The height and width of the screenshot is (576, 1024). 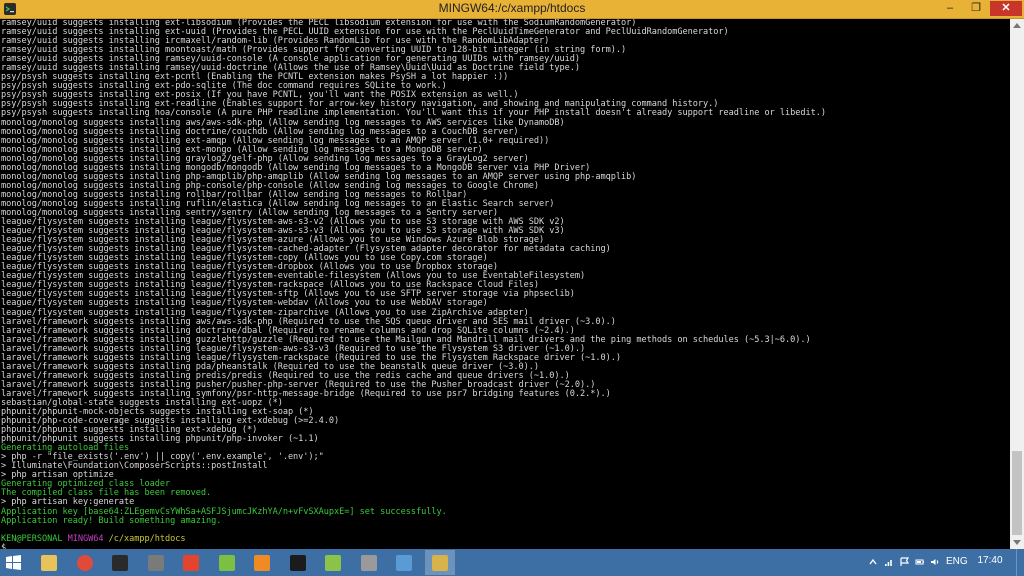 What do you see at coordinates (1017, 493) in the screenshot?
I see `scroll-thumb` at bounding box center [1017, 493].